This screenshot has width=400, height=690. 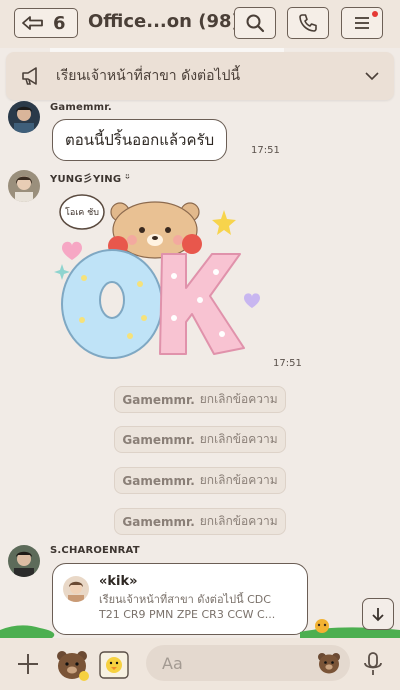 I want to click on input-placeholder: Aa, so click(x=172, y=663).